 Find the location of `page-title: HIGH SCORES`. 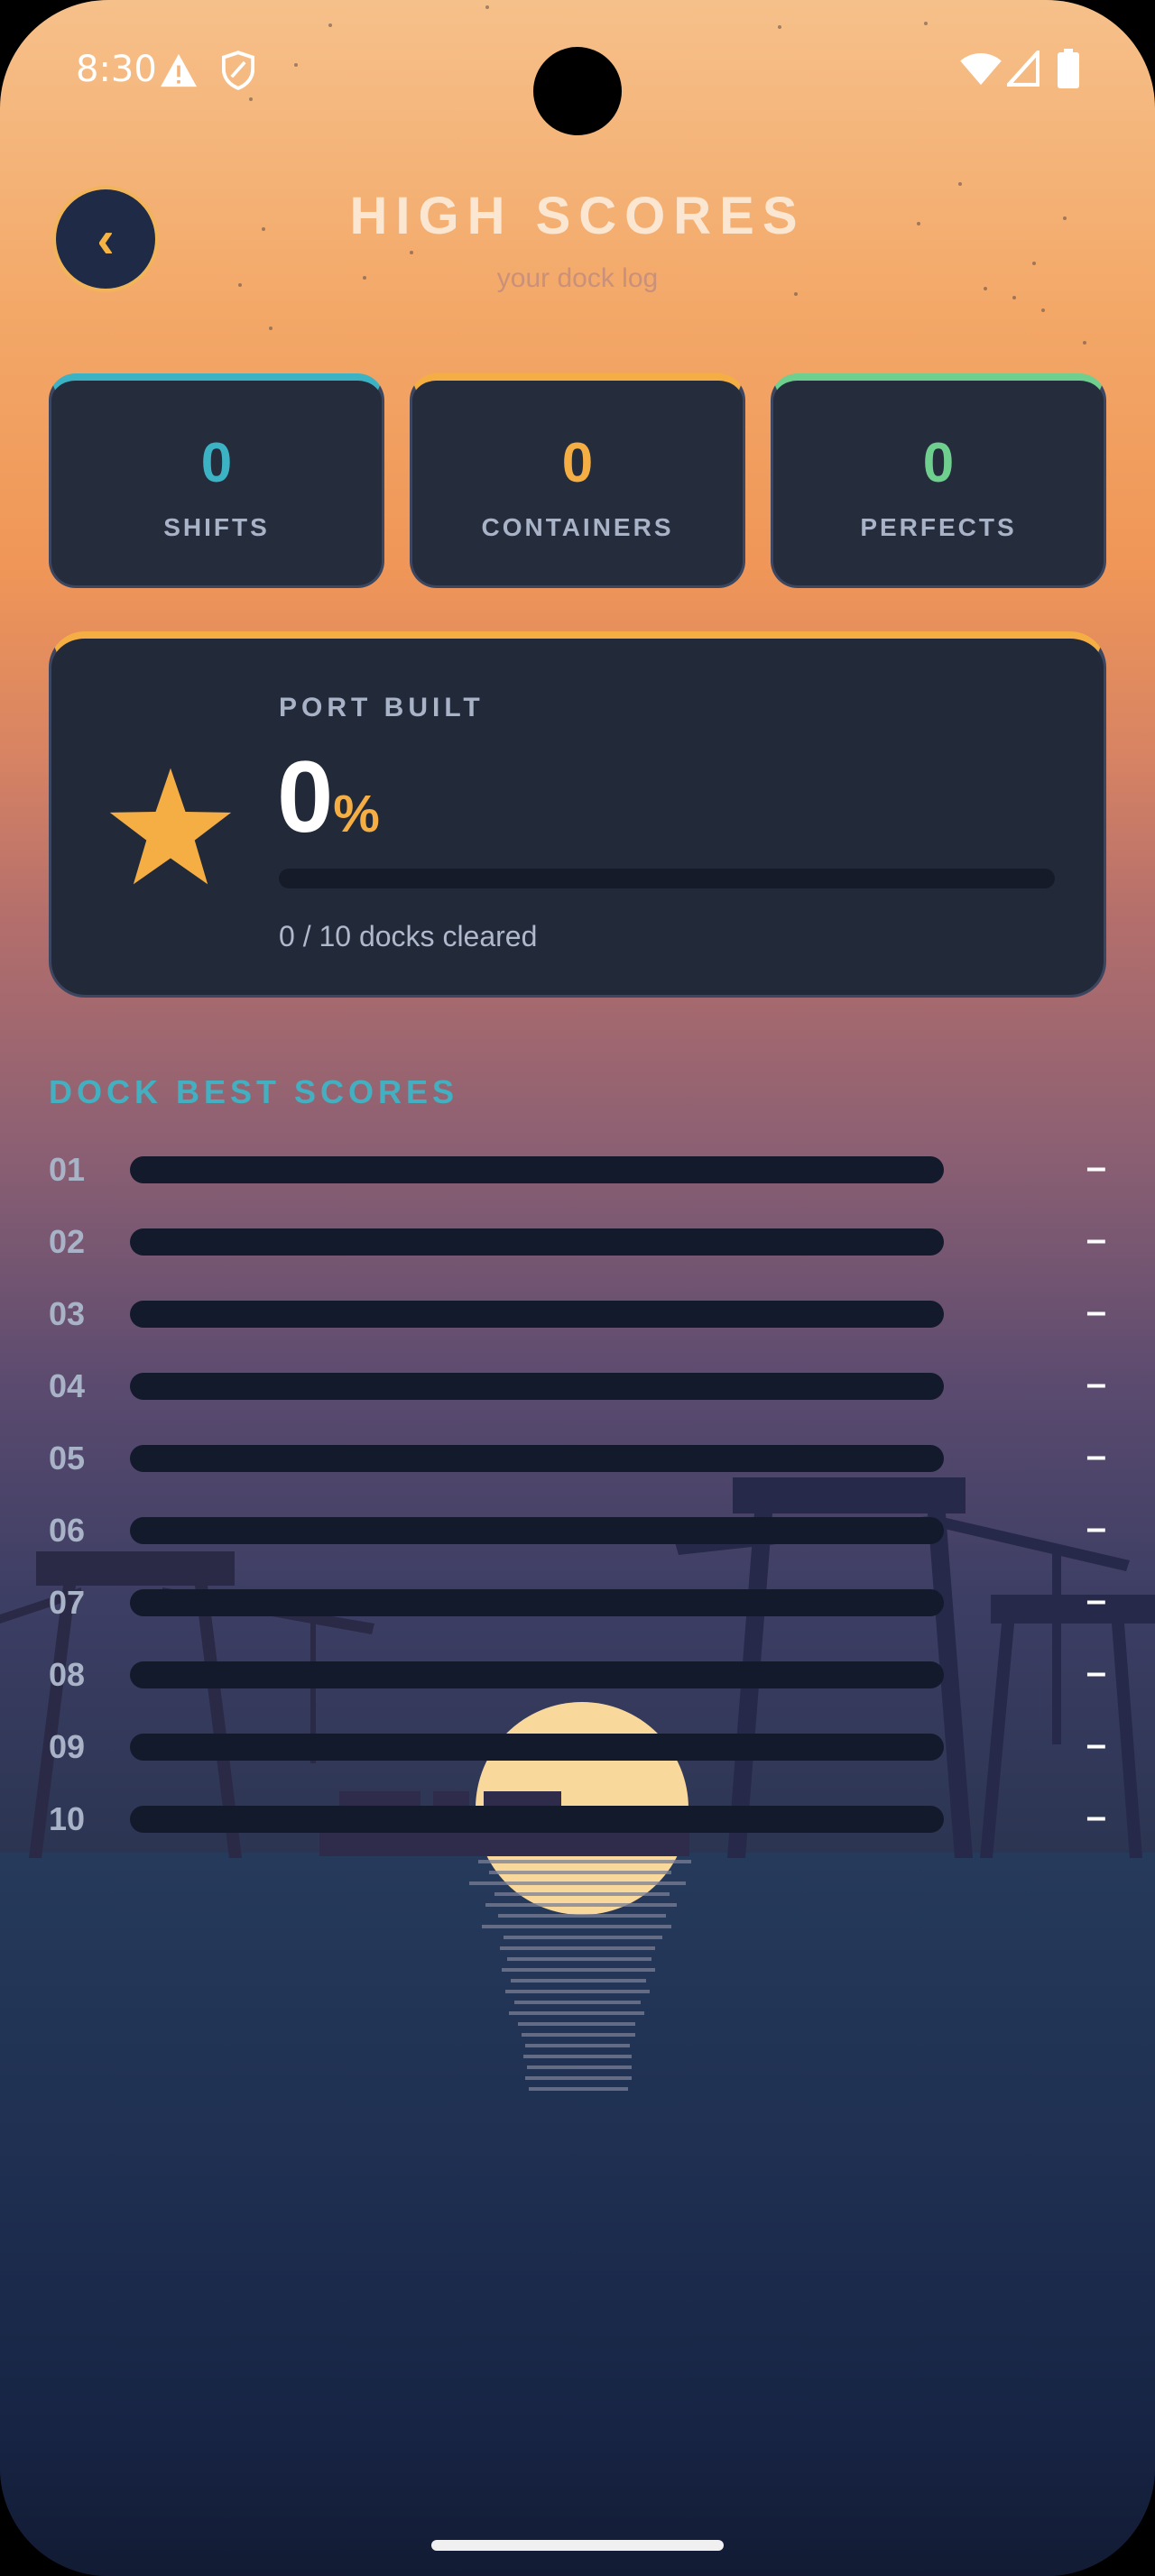

page-title: HIGH SCORES is located at coordinates (577, 216).